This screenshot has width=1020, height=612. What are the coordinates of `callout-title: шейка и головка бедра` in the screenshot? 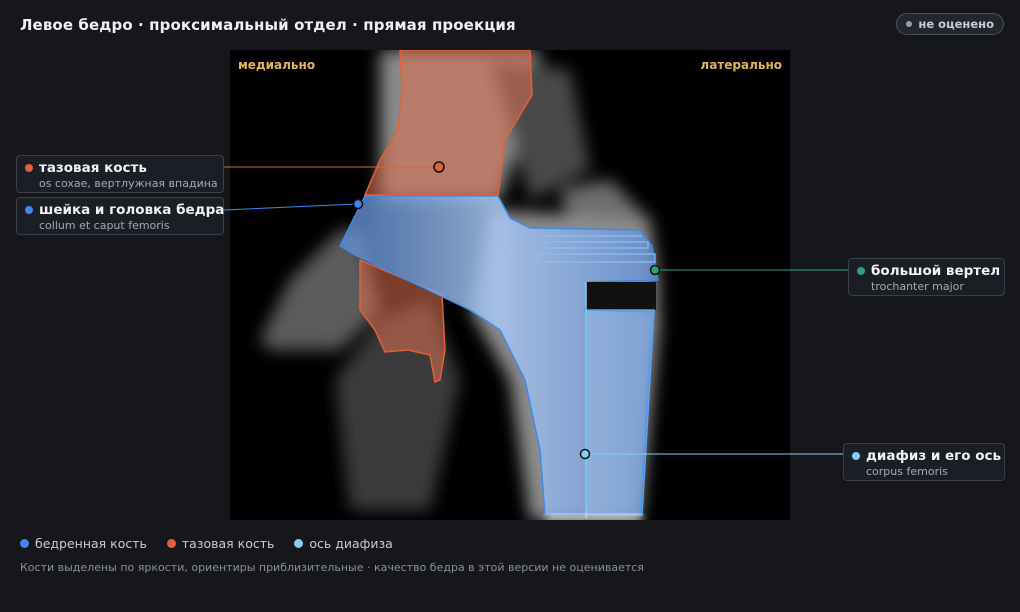 It's located at (132, 210).